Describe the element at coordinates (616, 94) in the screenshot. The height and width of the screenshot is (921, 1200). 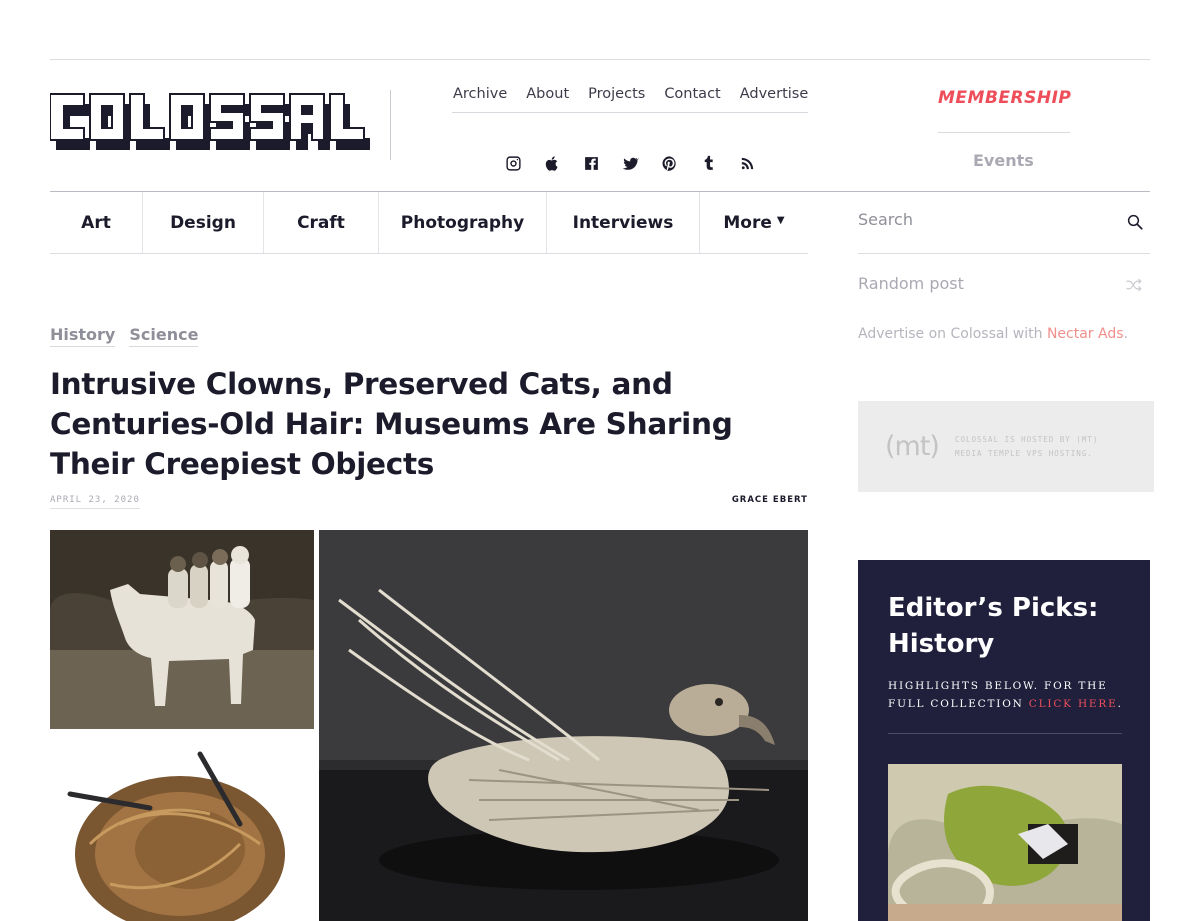
I see `nav-link-projects: Projects` at that location.